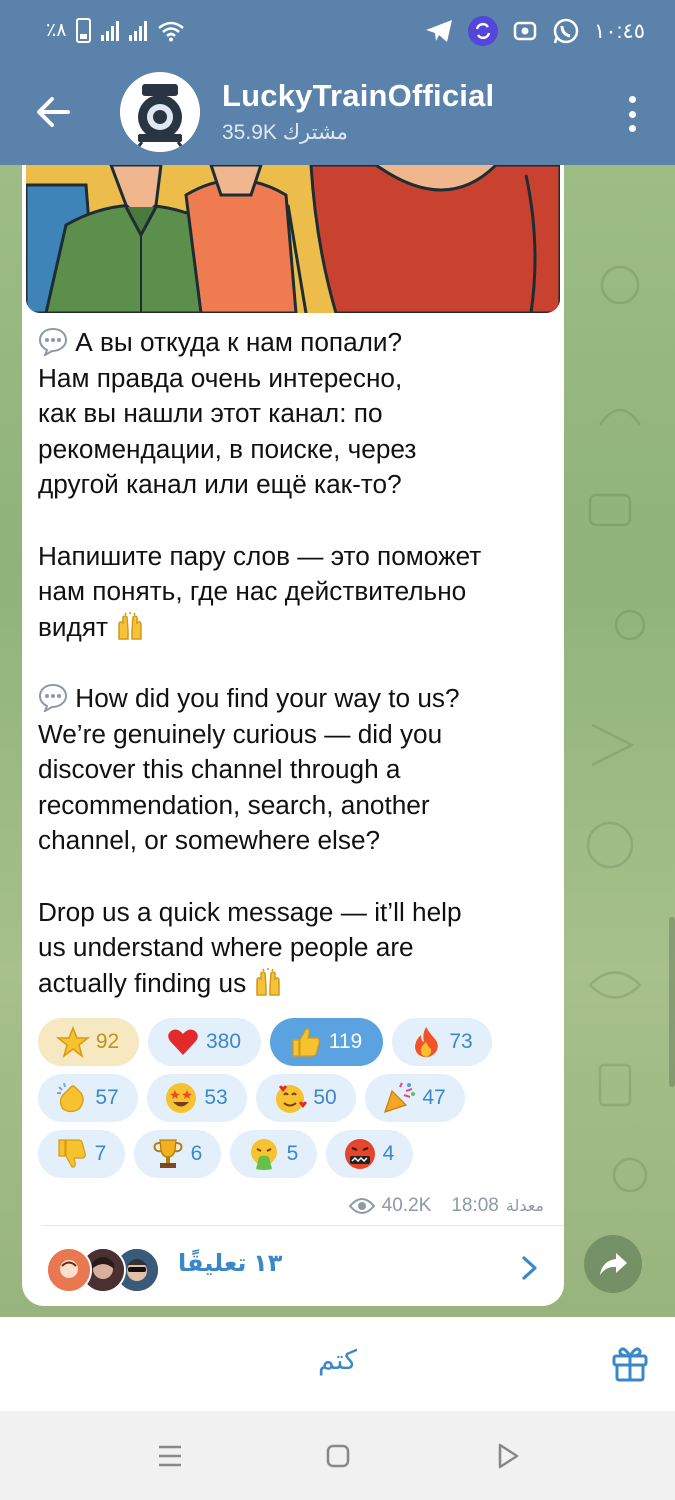 This screenshot has height=1500, width=675. I want to click on back-icon, so click(508, 1456).